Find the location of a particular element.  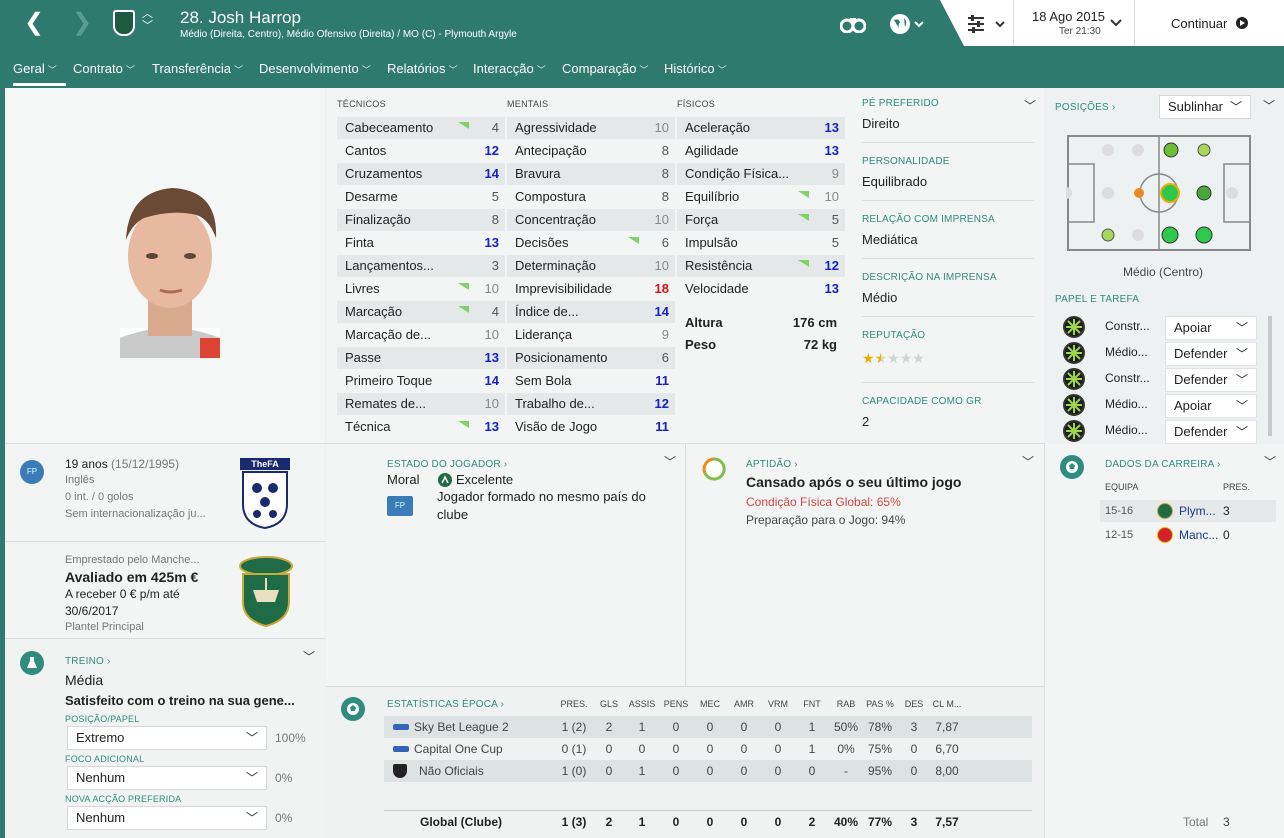

attribute-row: Posicionamento 6 is located at coordinates (591, 358).